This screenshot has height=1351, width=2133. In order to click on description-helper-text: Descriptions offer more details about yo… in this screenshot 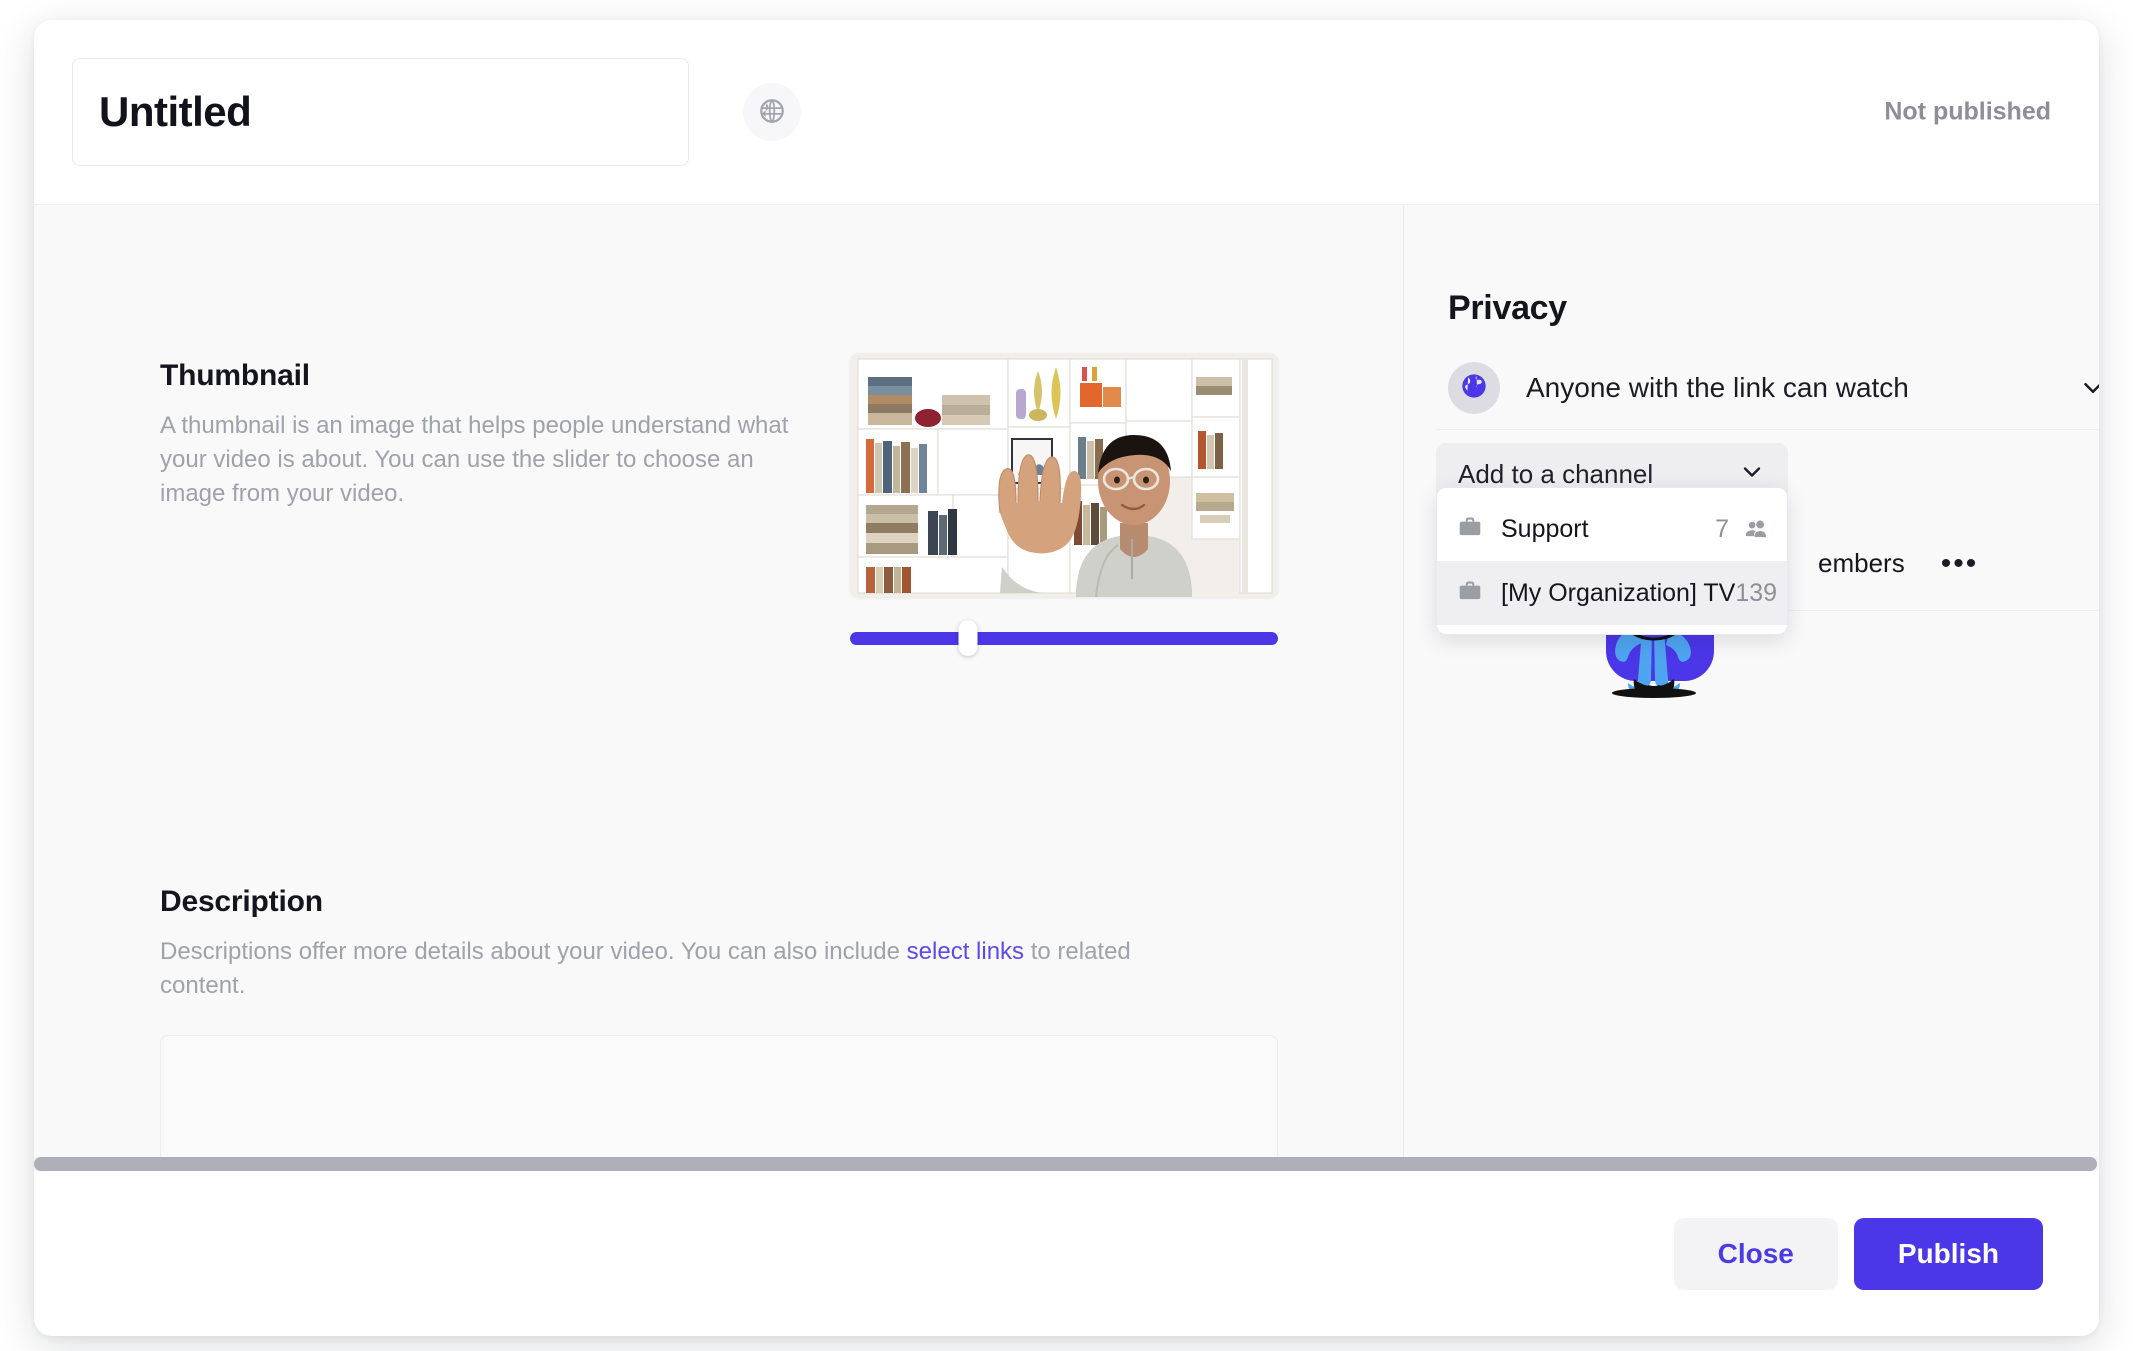, I will do `click(690, 969)`.